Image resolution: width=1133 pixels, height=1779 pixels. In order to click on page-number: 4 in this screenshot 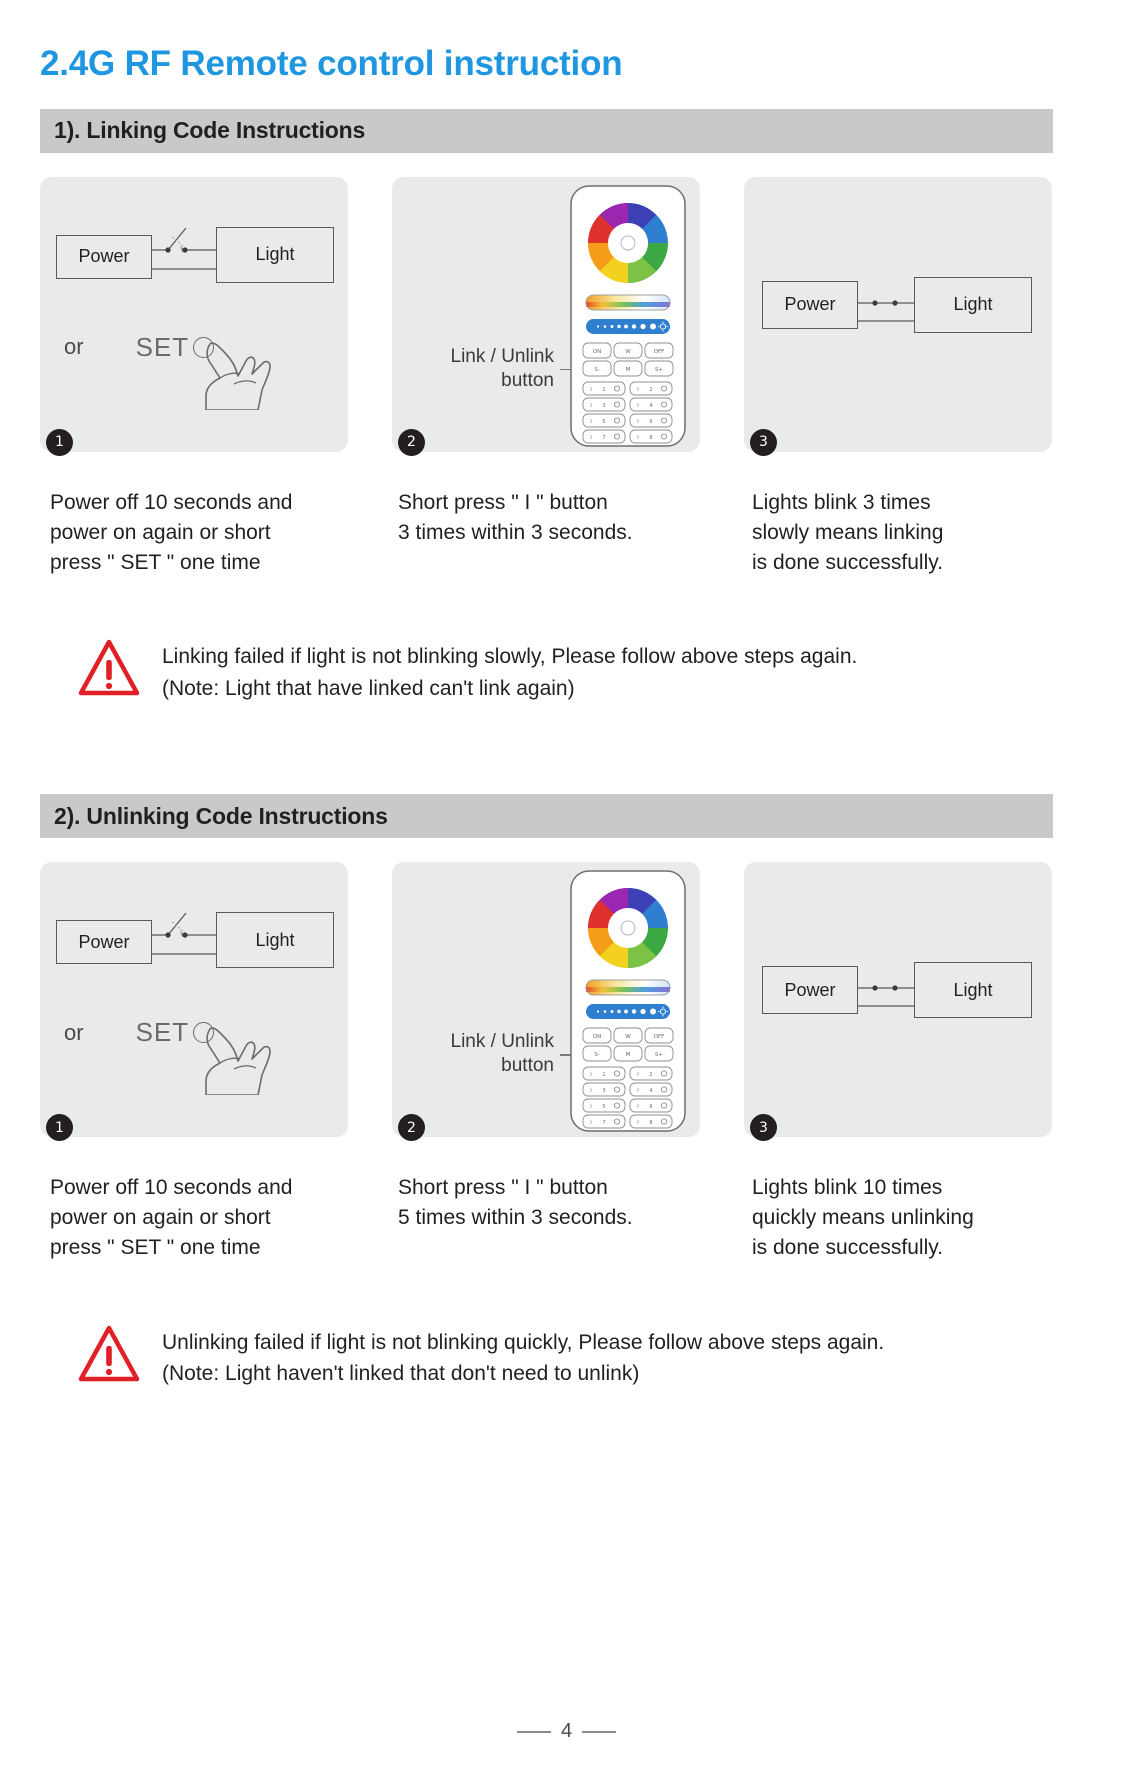, I will do `click(566, 1731)`.